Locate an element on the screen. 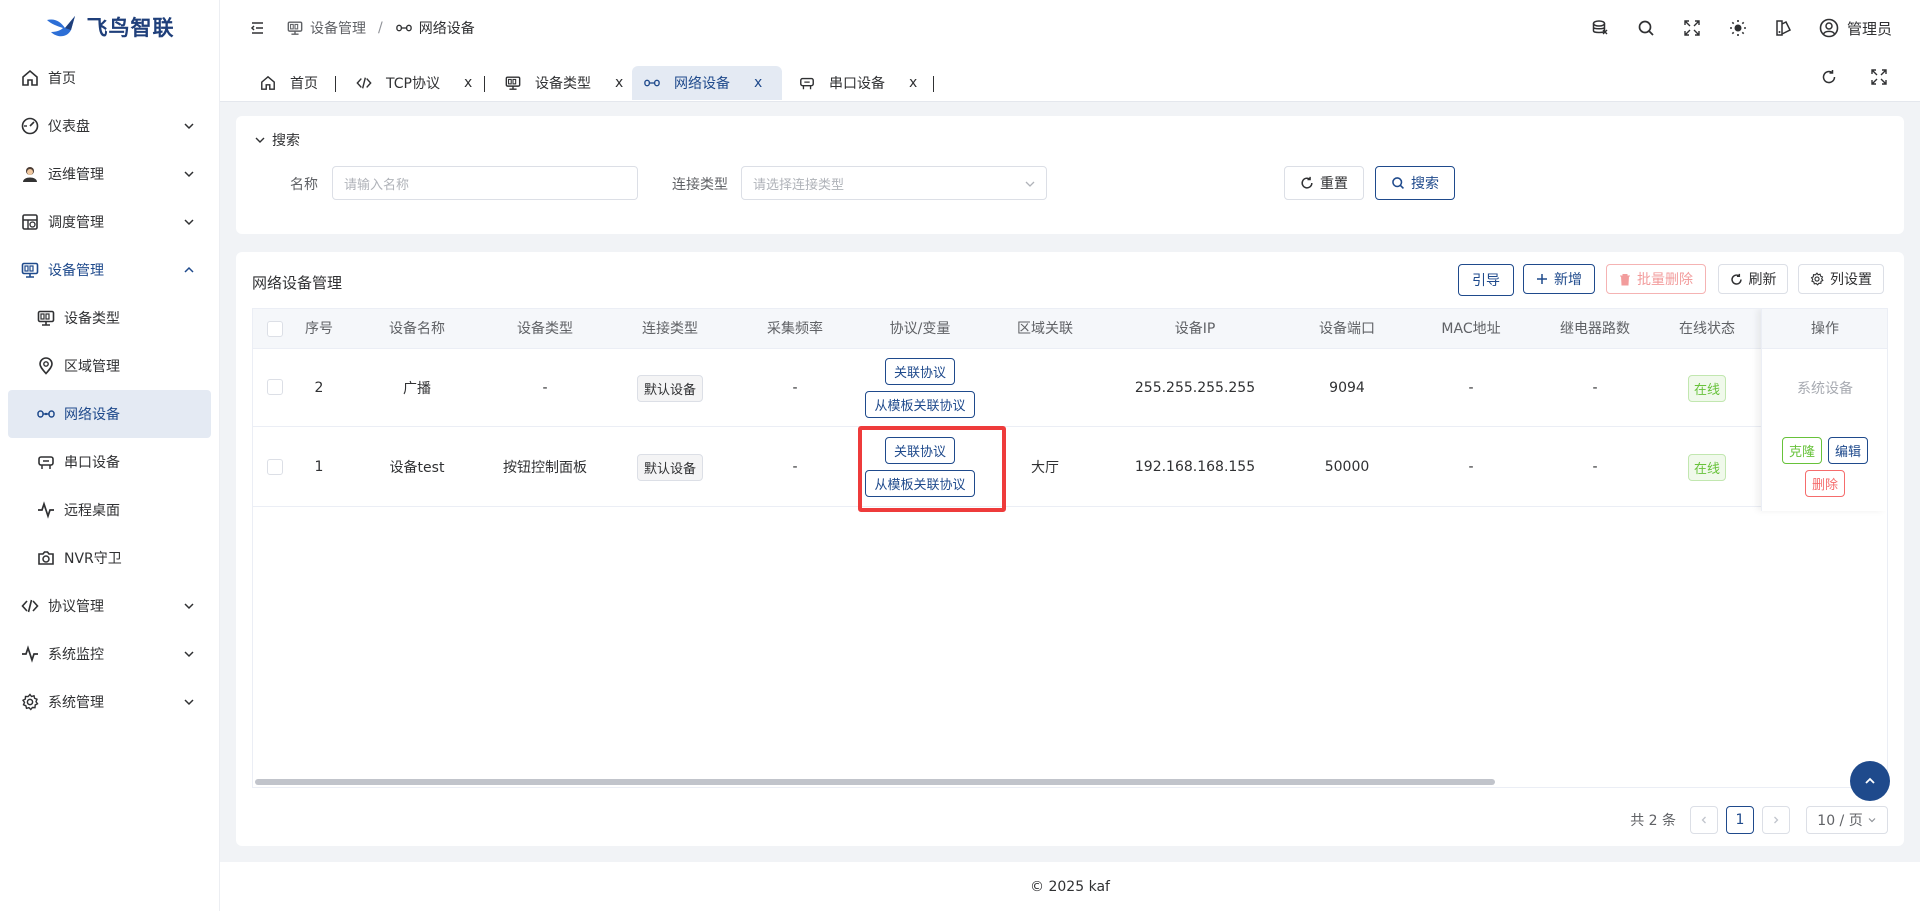 Image resolution: width=1920 pixels, height=911 pixels. column-header: 设备名称 is located at coordinates (417, 329).